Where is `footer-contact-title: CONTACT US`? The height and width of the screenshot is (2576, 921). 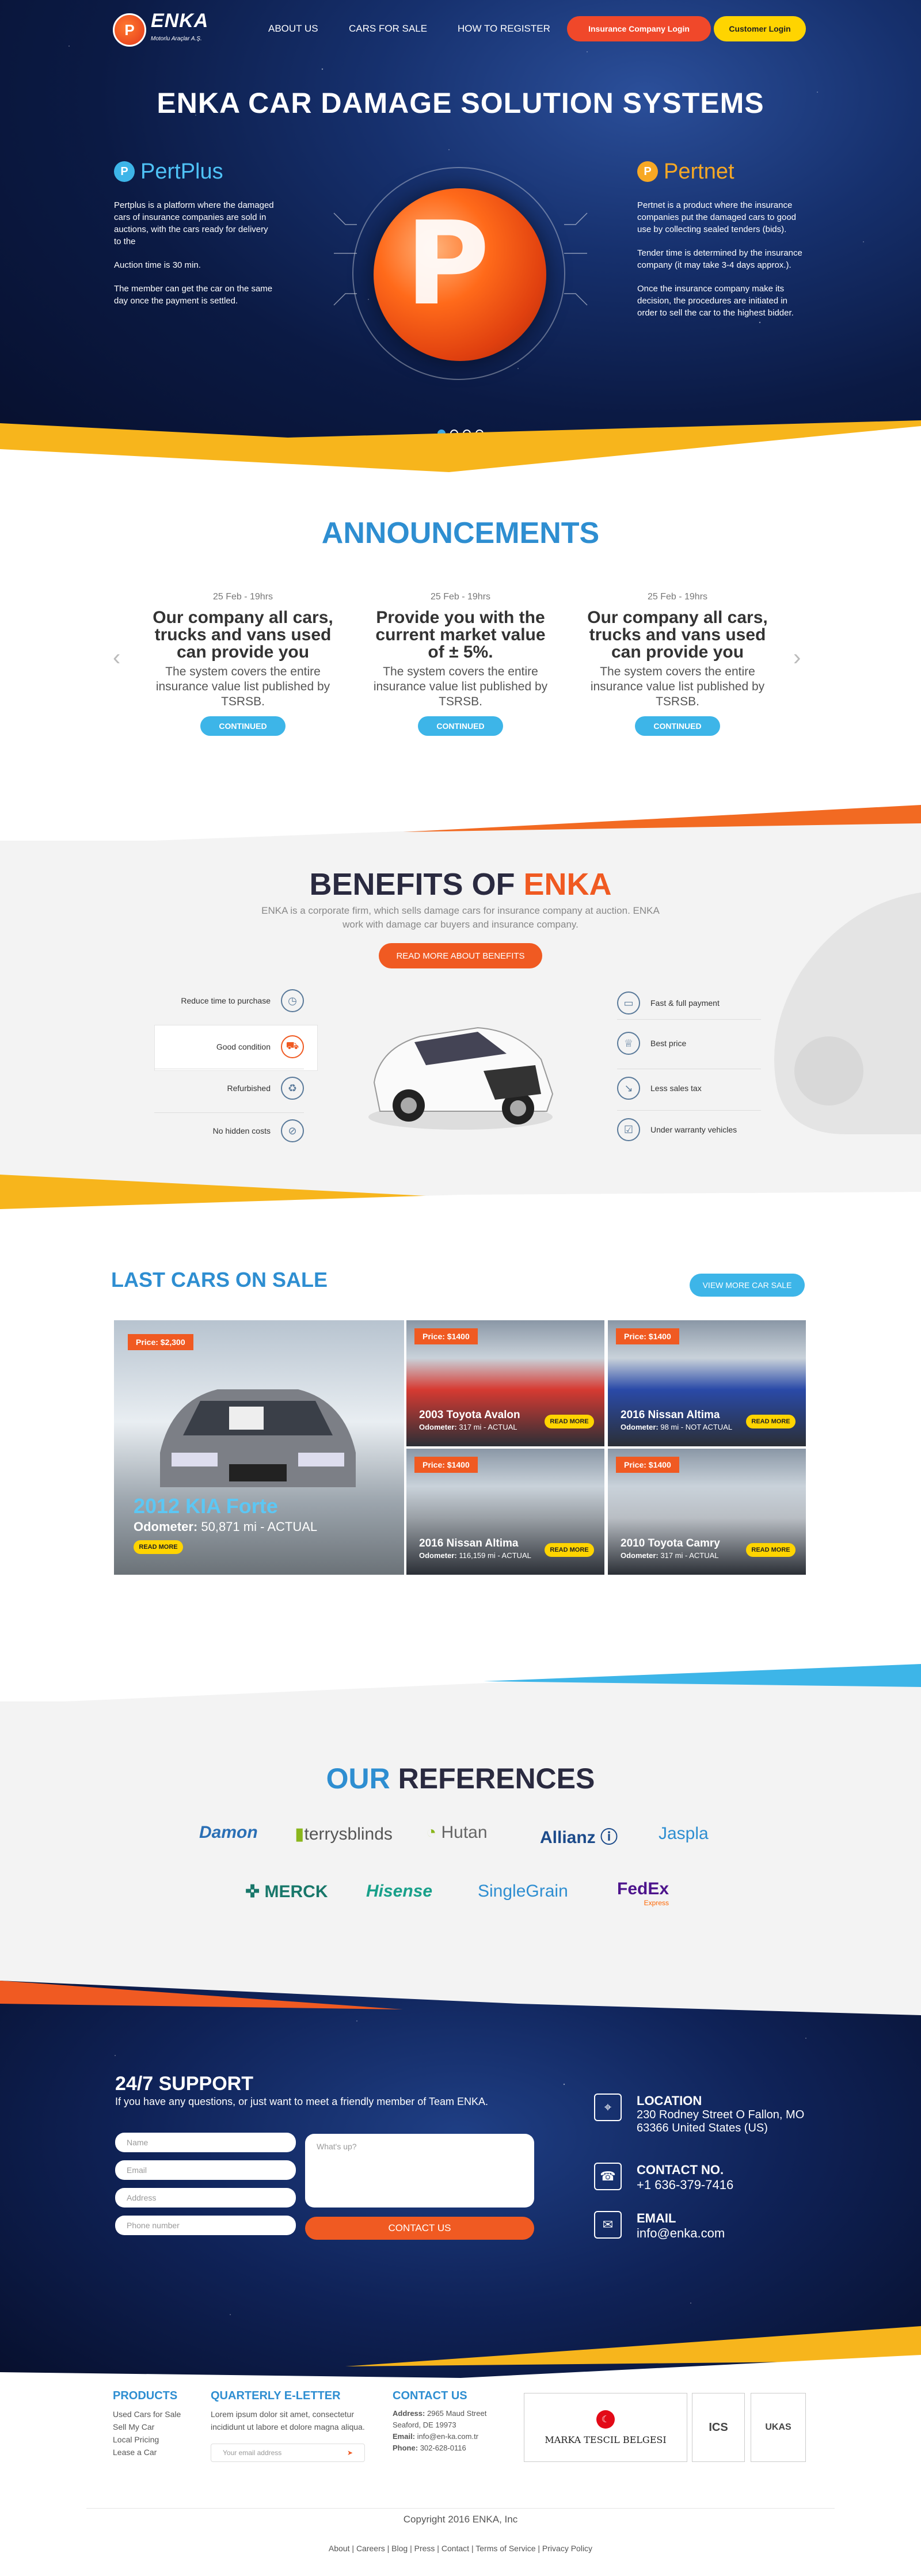
footer-contact-title: CONTACT US is located at coordinates (430, 2395).